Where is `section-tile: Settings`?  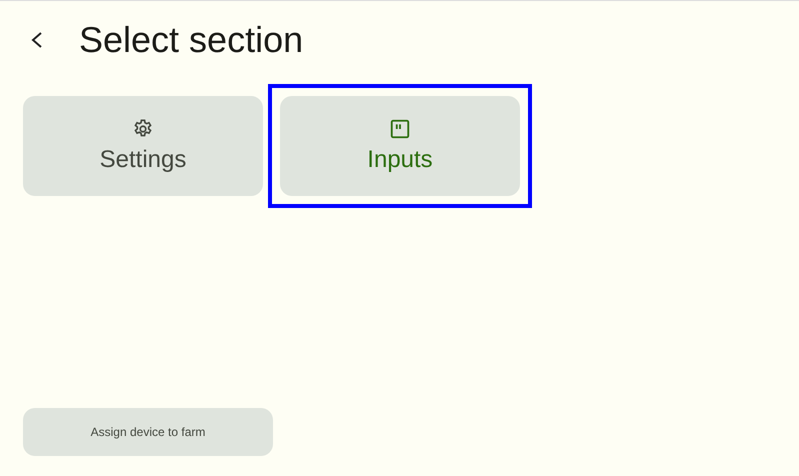
section-tile: Settings is located at coordinates (143, 146).